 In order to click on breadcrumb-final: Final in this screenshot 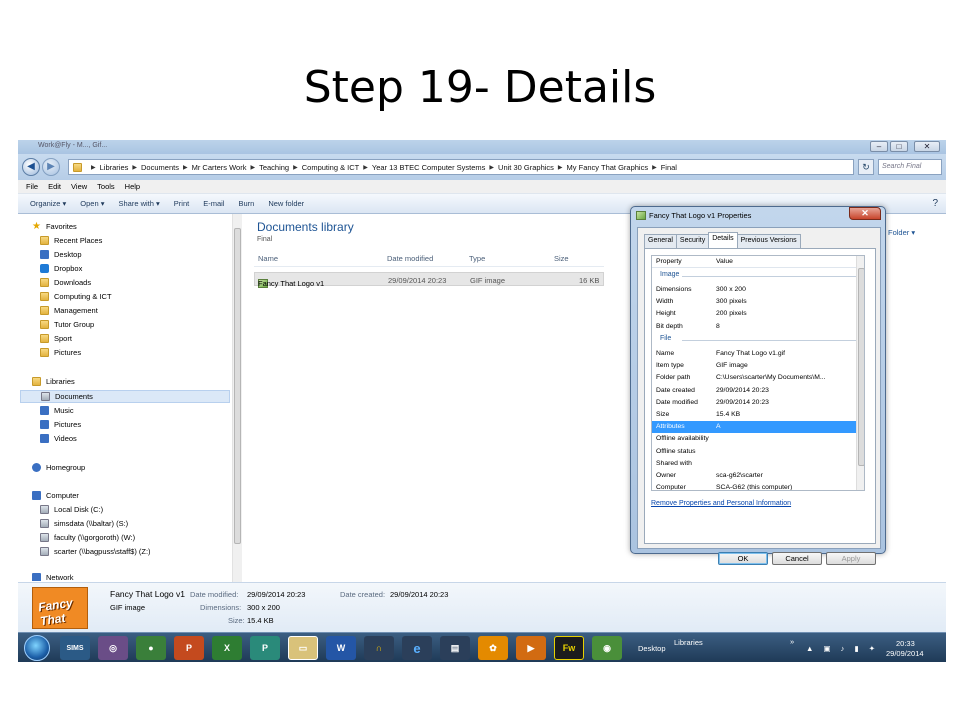, I will do `click(669, 167)`.